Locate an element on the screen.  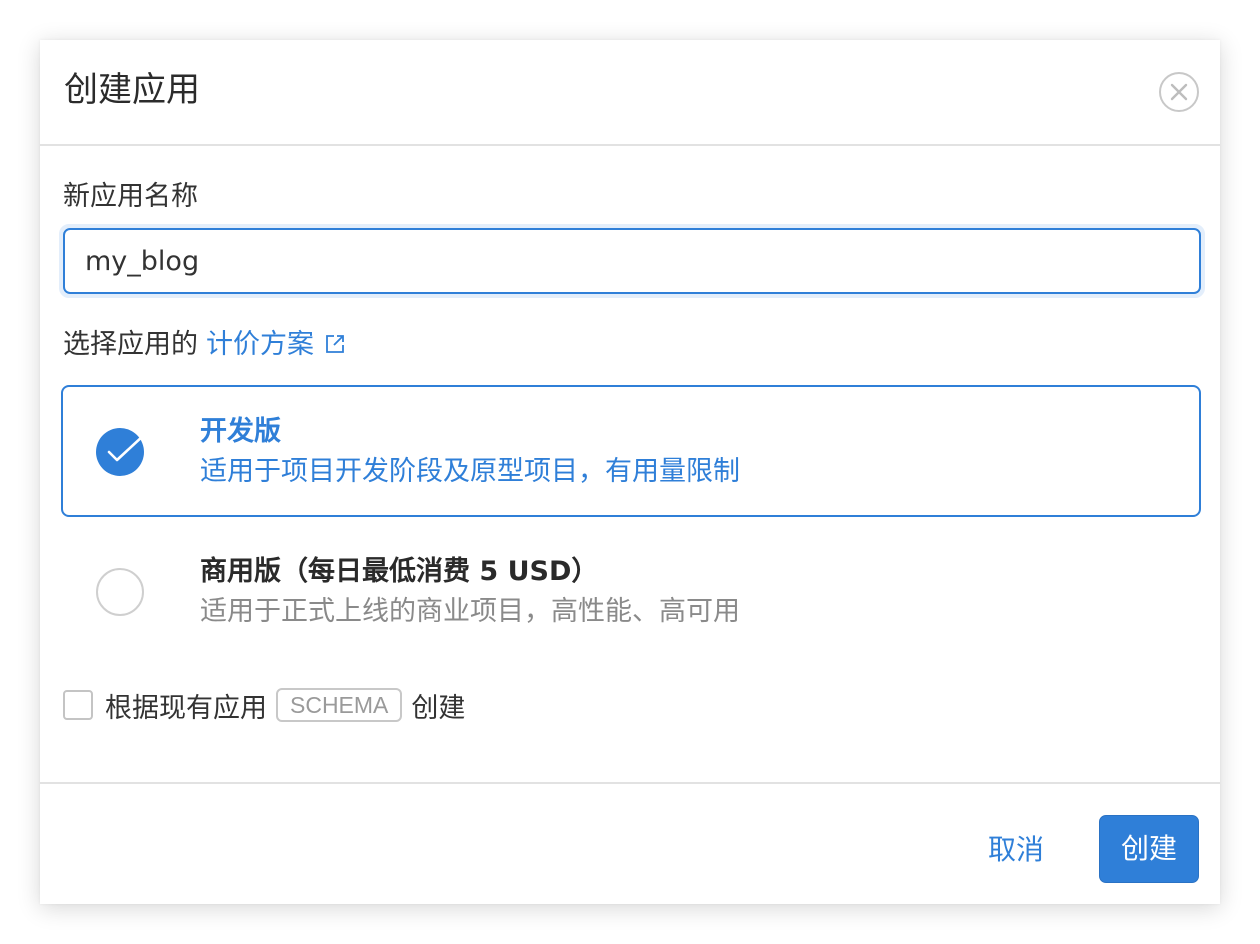
plan-radio-selected is located at coordinates (121, 452).